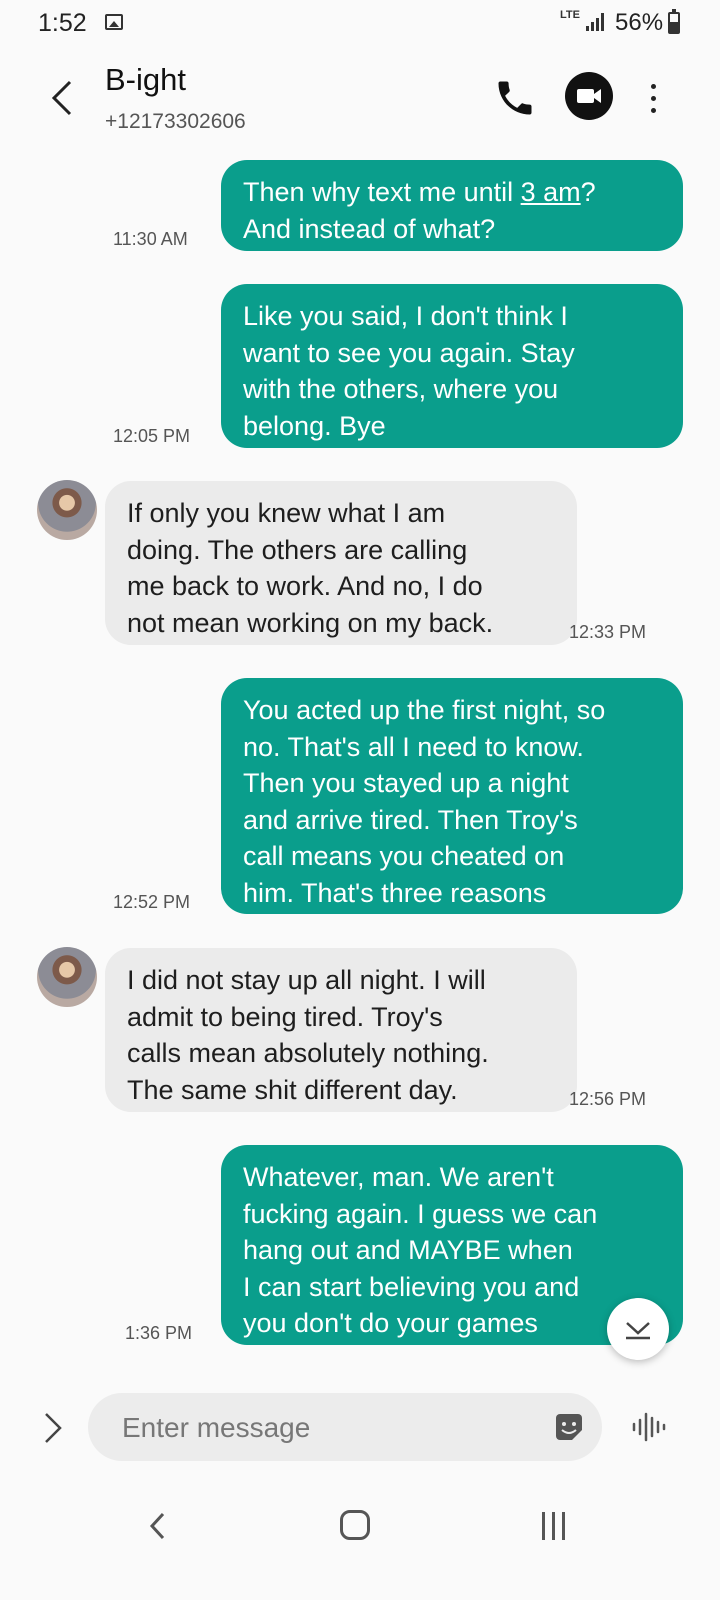 This screenshot has height=1600, width=720. I want to click on message-text-line: want to see you again. Stay, so click(409, 352).